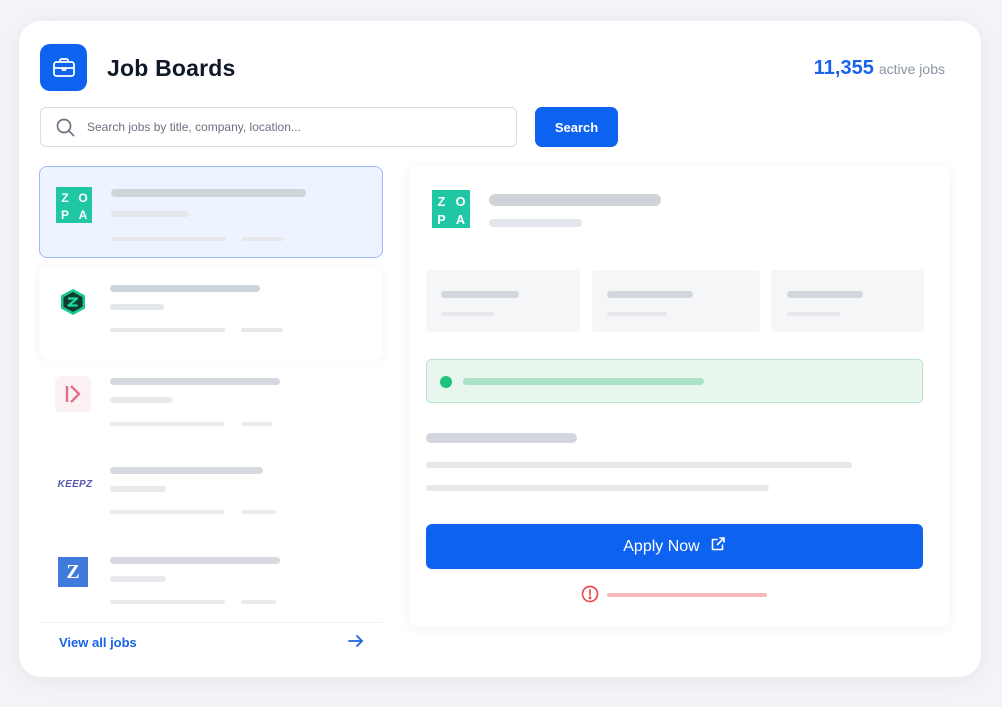 The width and height of the screenshot is (1002, 707). I want to click on alert-circle-icon, so click(590, 596).